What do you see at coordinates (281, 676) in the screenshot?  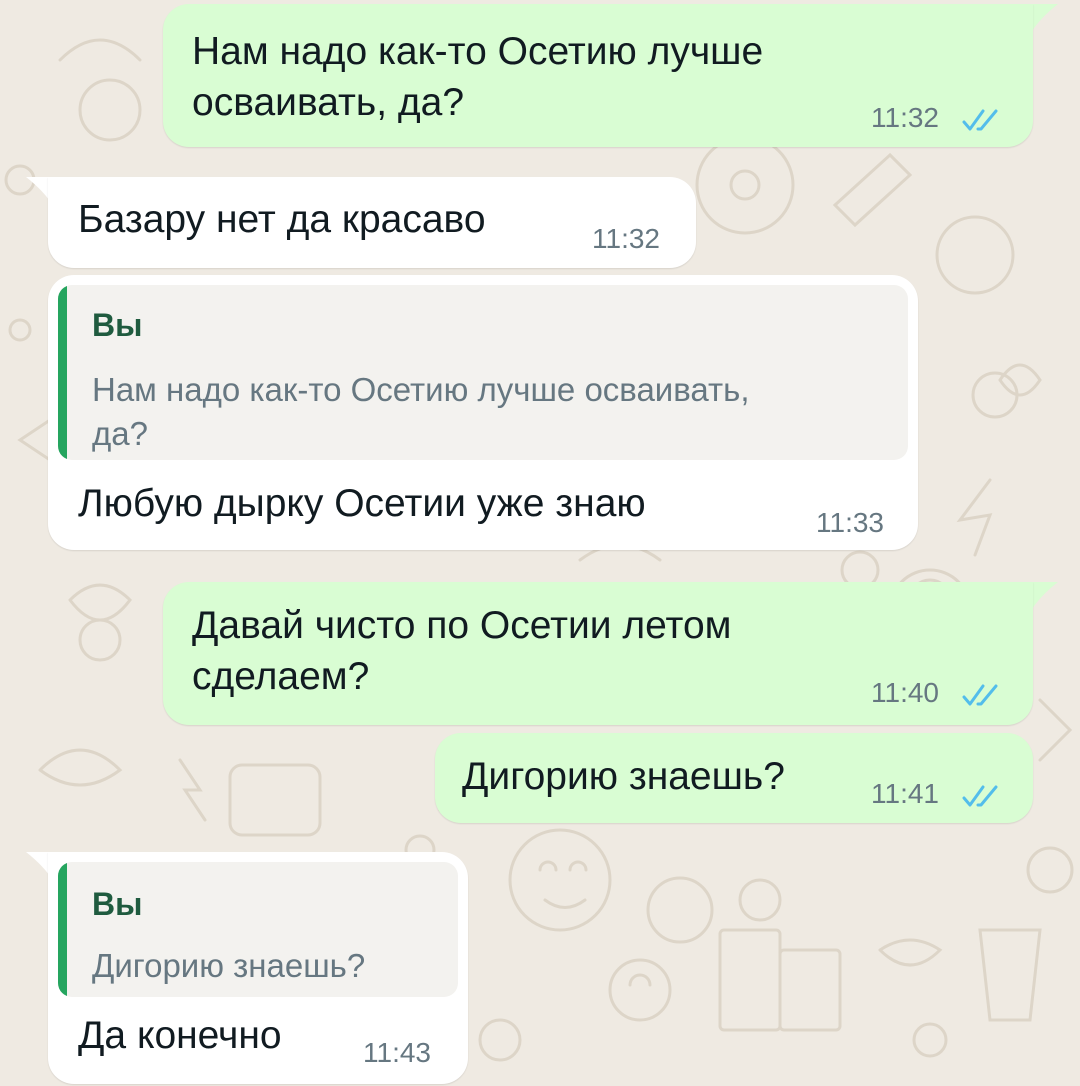 I see `message-text: сделаем?` at bounding box center [281, 676].